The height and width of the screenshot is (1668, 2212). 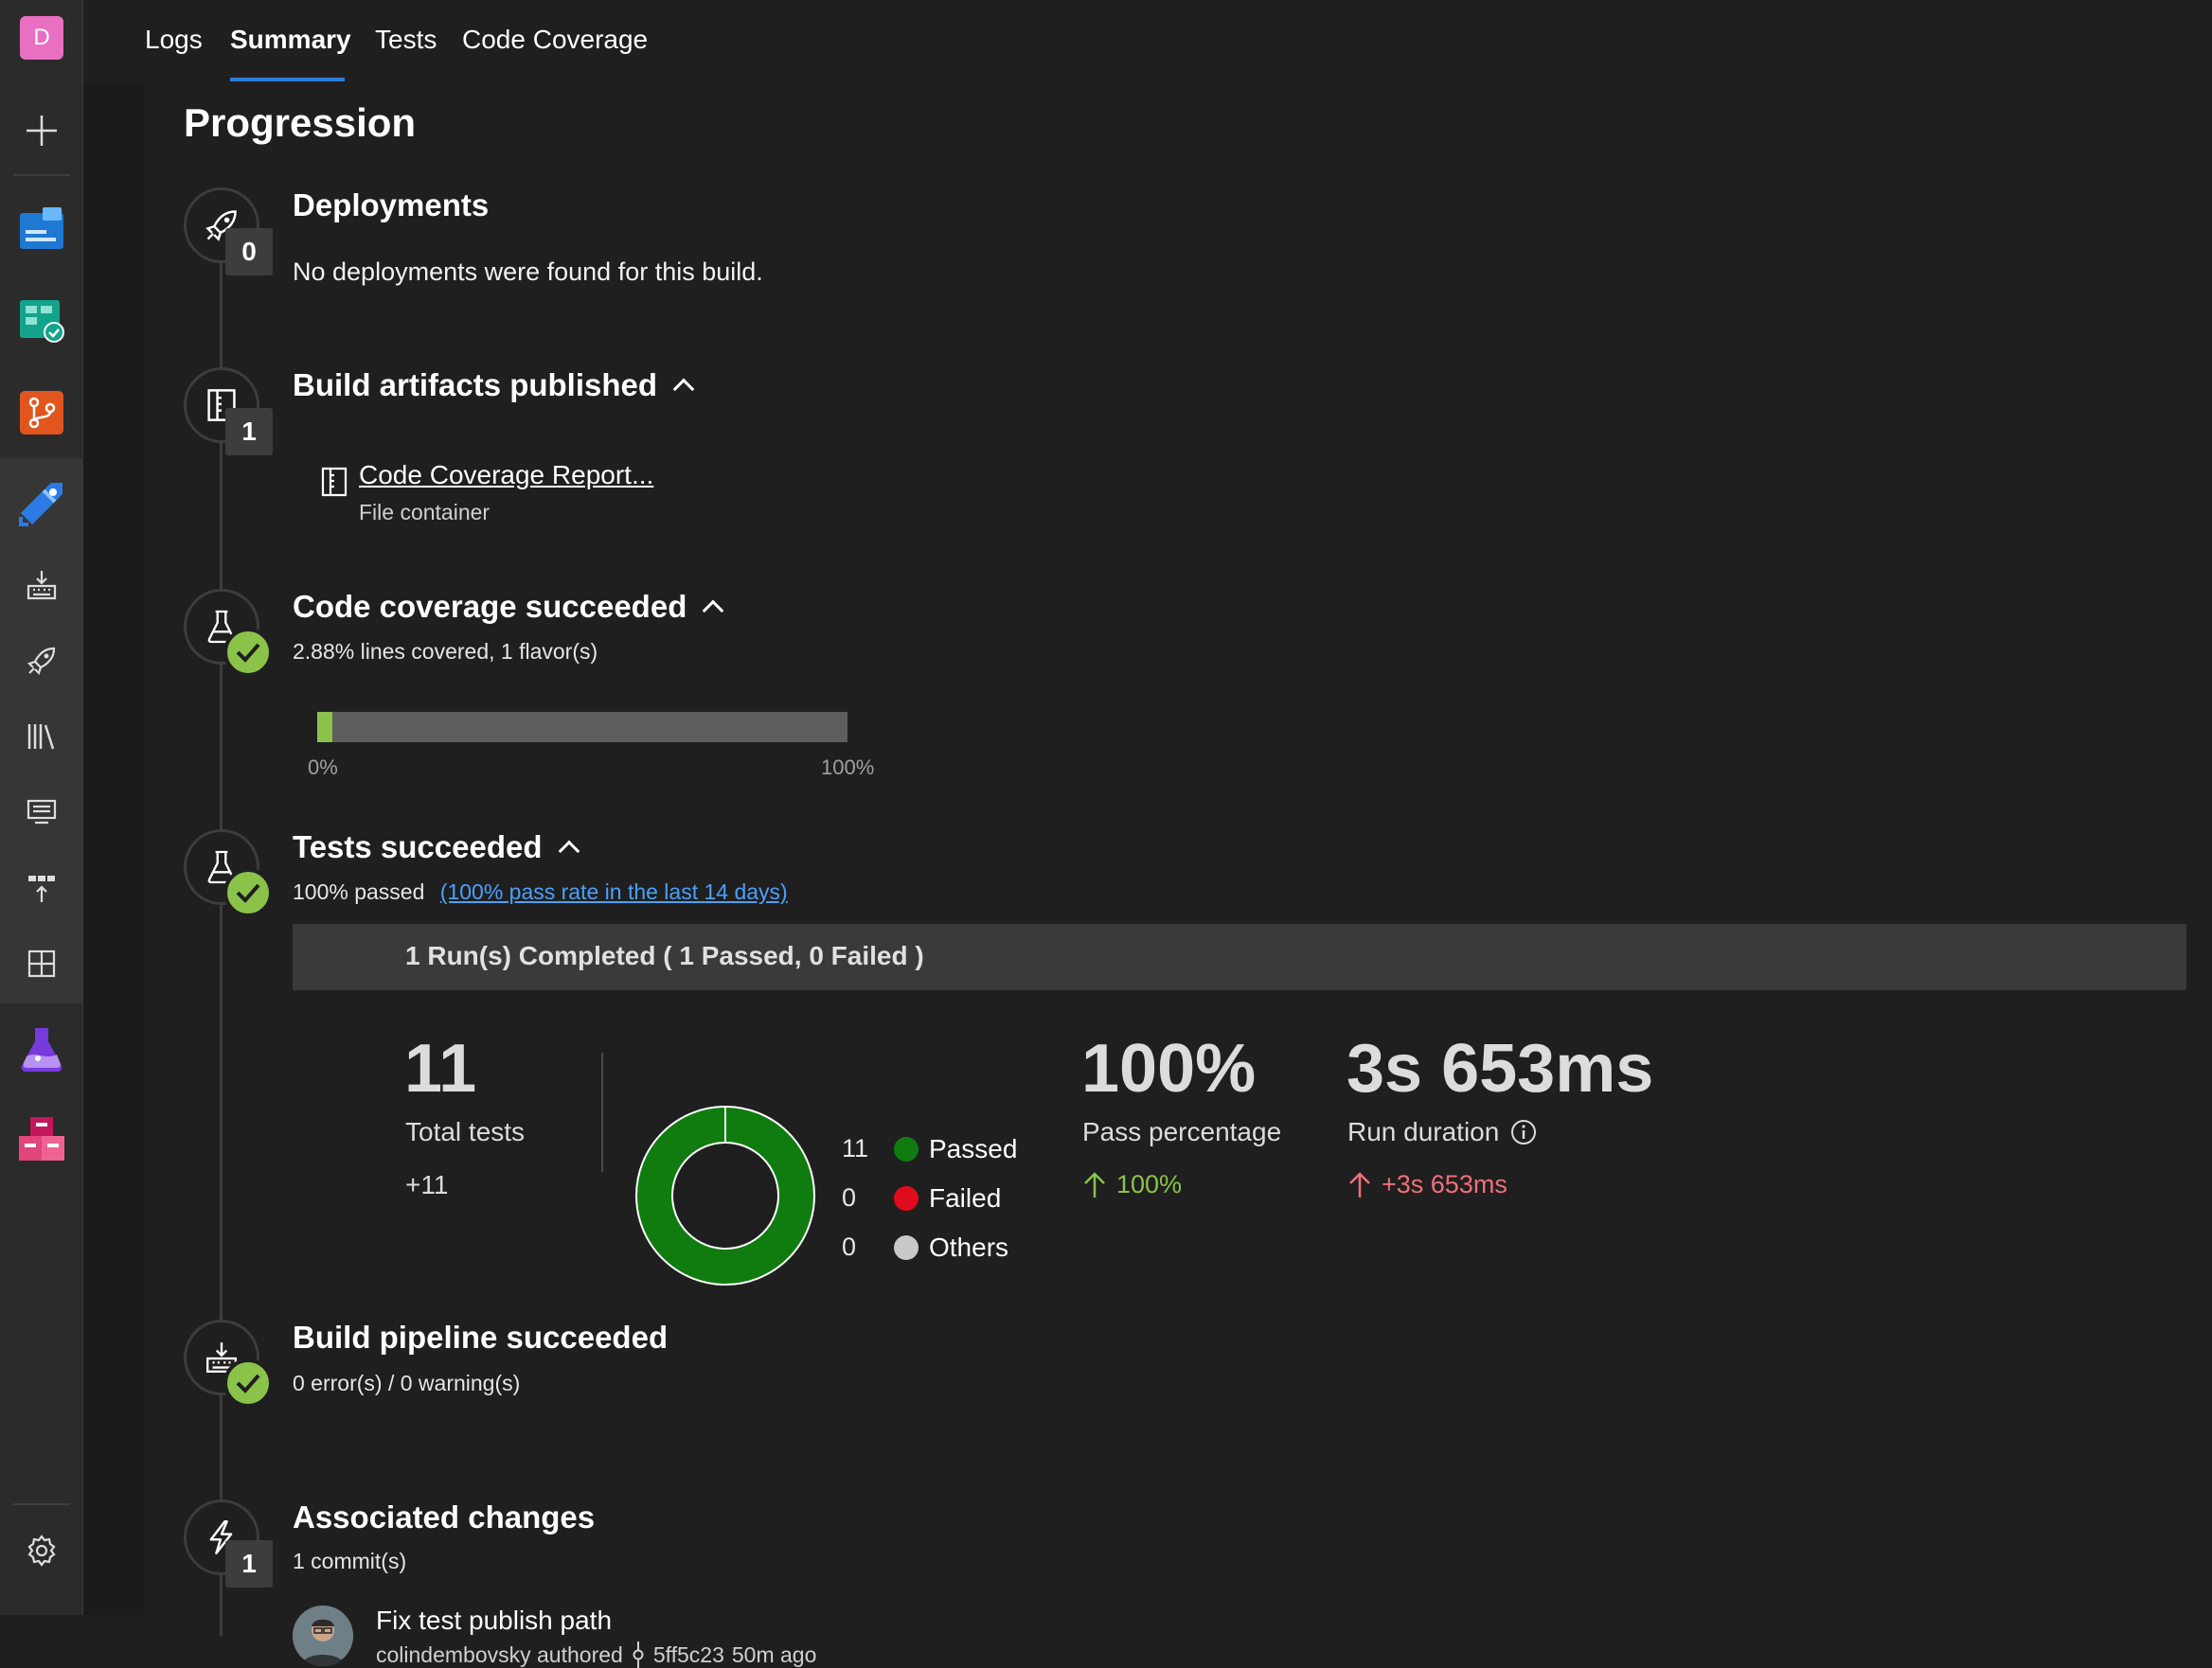 What do you see at coordinates (965, 1198) in the screenshot?
I see `legend-label-failed: Failed` at bounding box center [965, 1198].